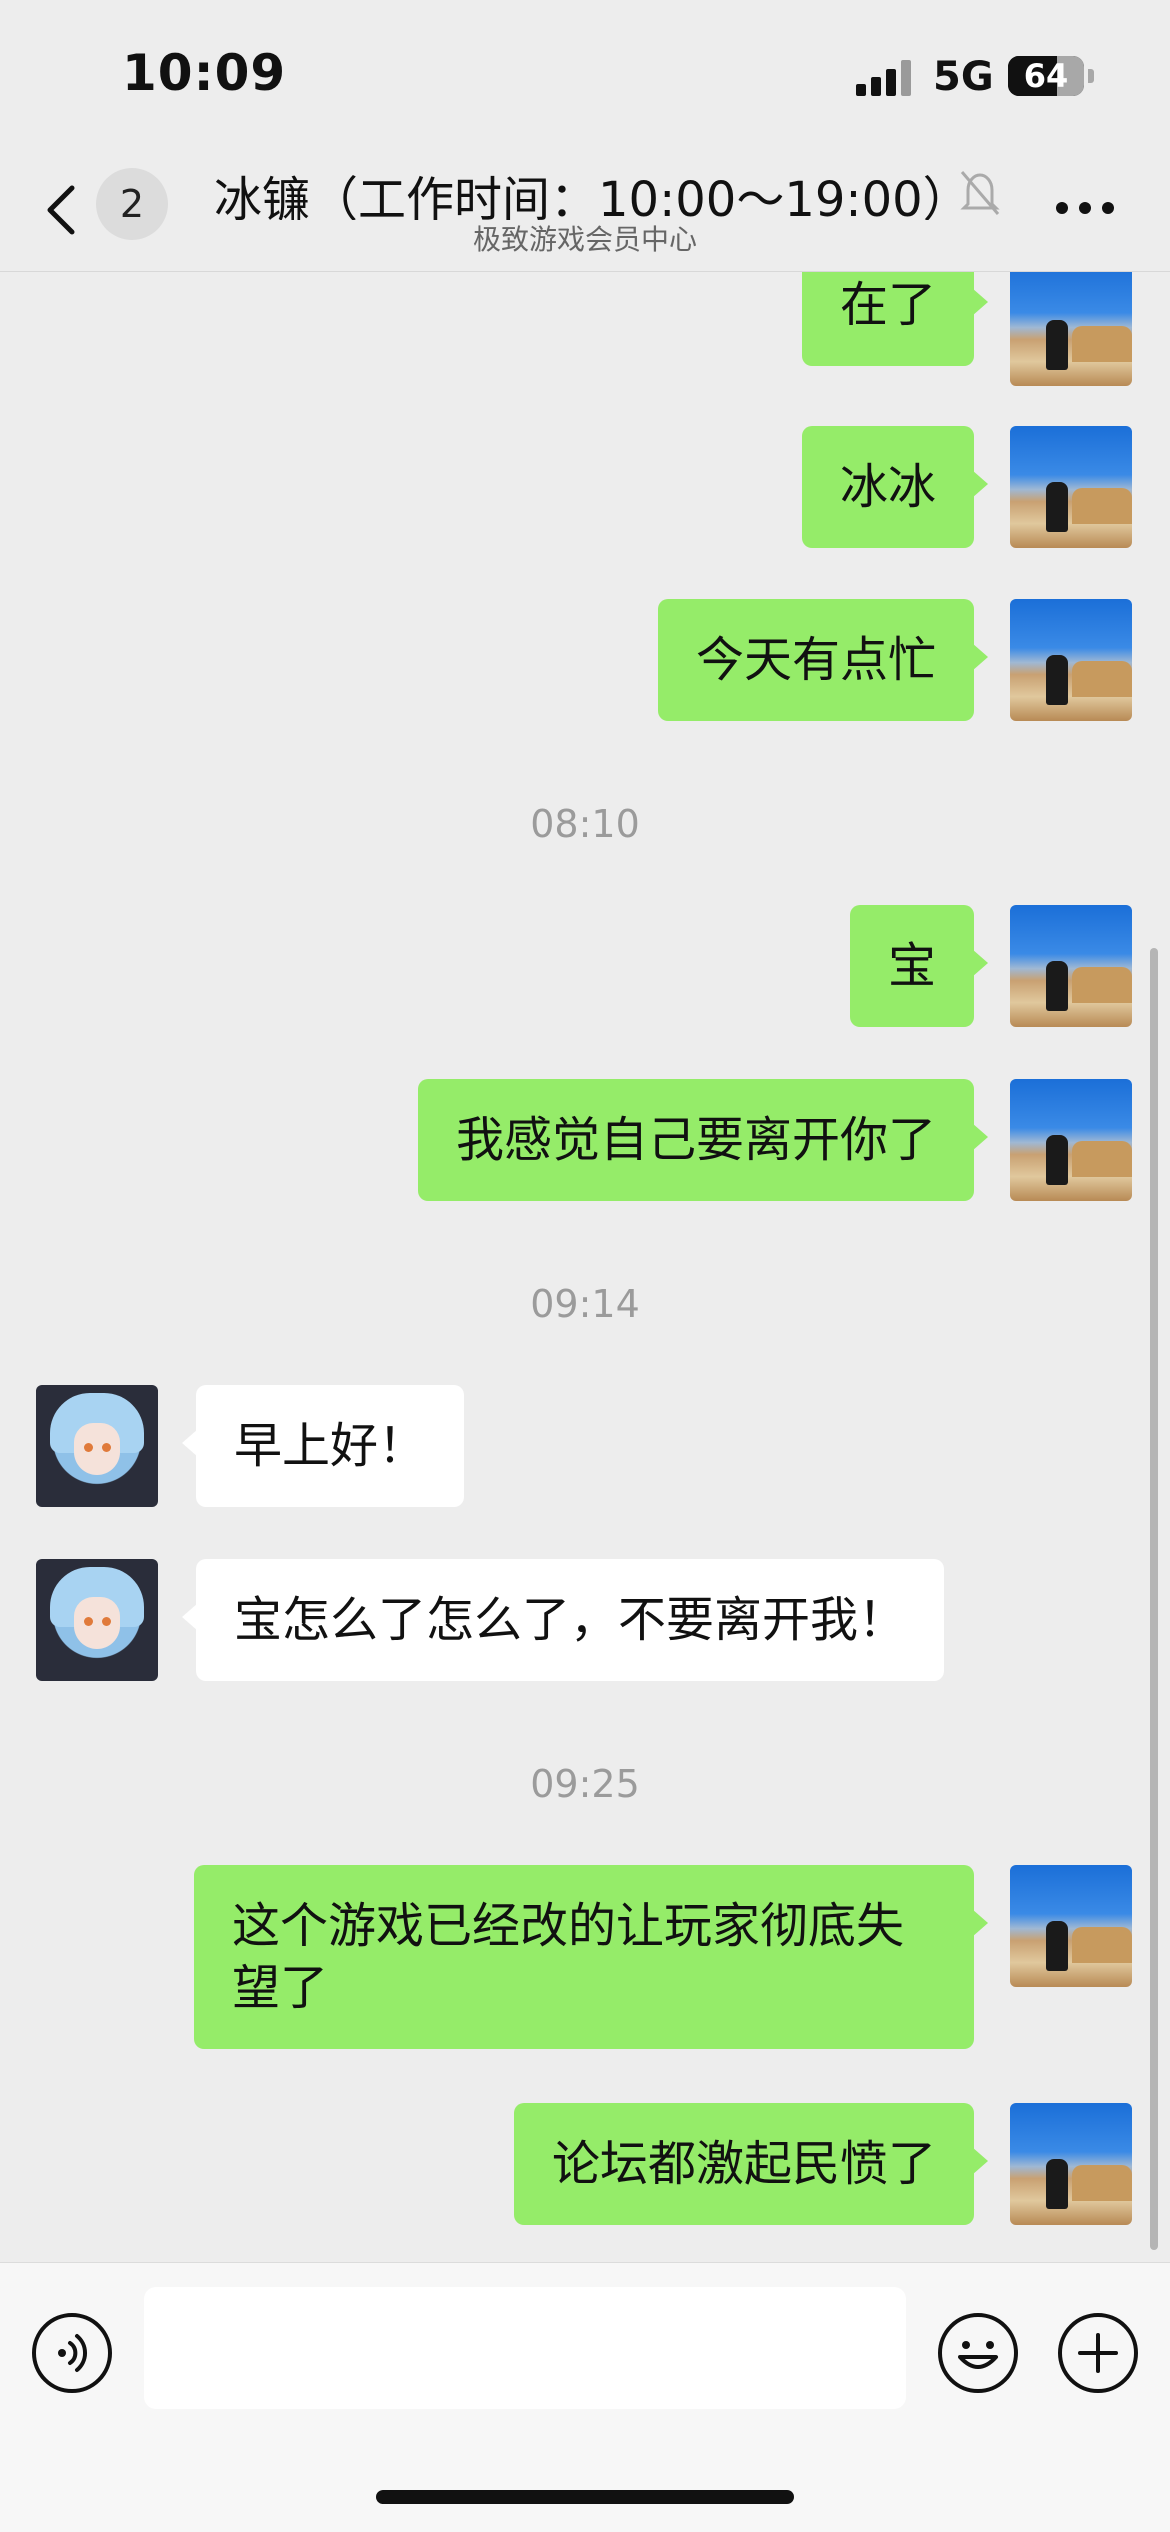 The height and width of the screenshot is (2532, 1170). What do you see at coordinates (1154, 1599) in the screenshot?
I see `scrollbar` at bounding box center [1154, 1599].